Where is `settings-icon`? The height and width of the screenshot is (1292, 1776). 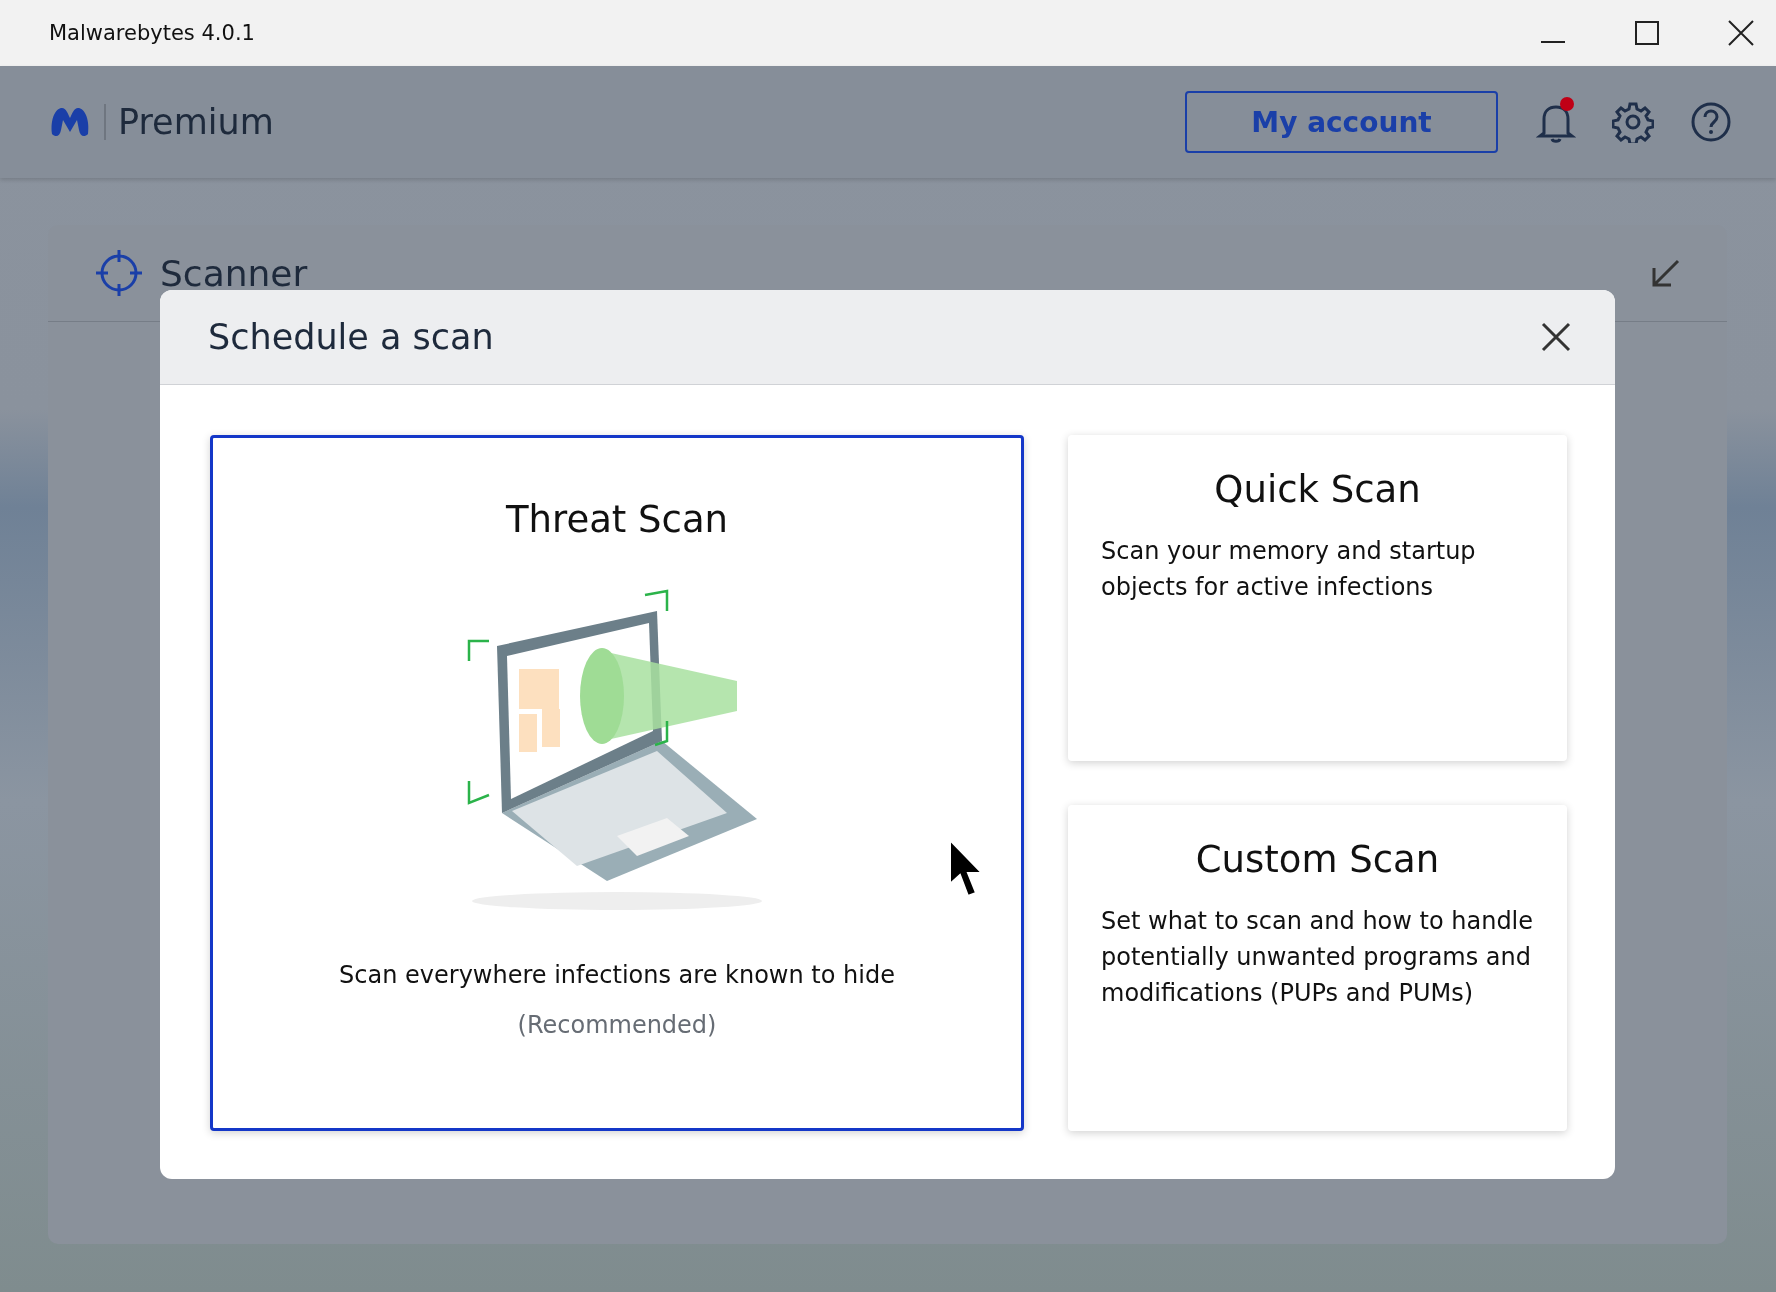 settings-icon is located at coordinates (1633, 122).